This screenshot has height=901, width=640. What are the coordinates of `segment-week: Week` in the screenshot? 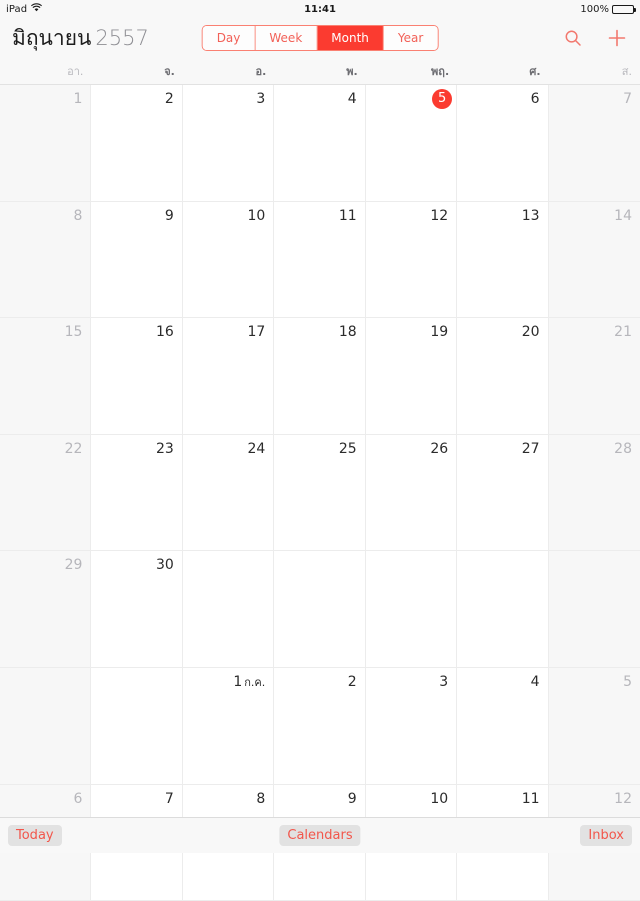 It's located at (286, 38).